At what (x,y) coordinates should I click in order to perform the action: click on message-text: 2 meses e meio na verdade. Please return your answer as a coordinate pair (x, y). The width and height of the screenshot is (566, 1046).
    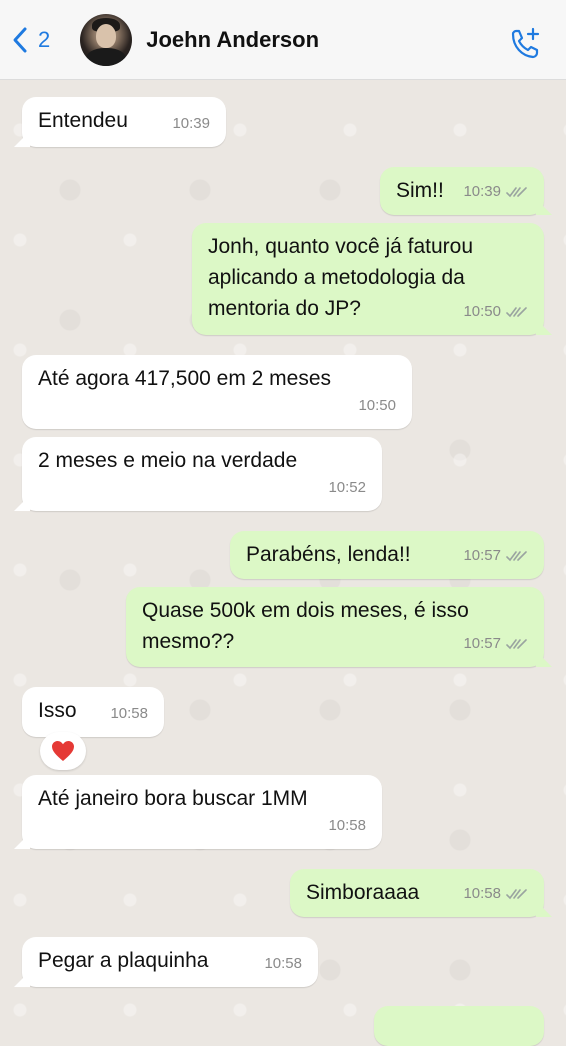
    Looking at the image, I should click on (168, 460).